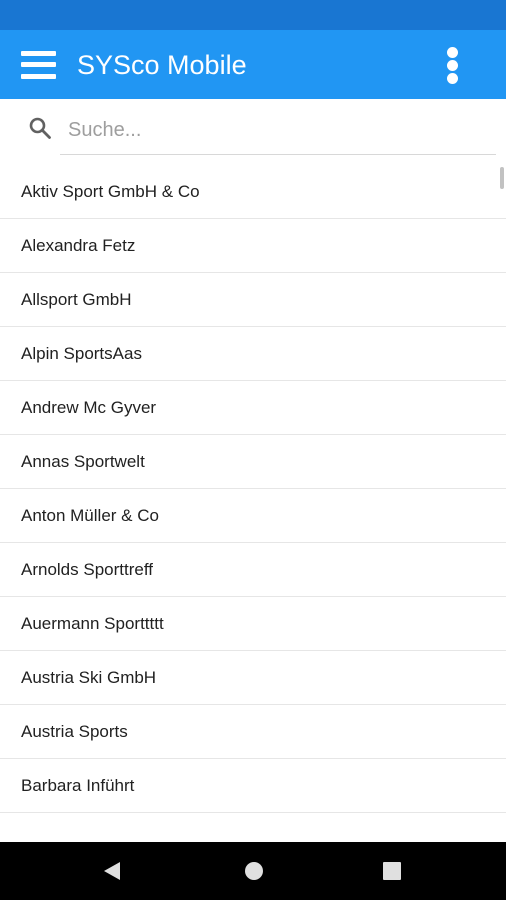 Image resolution: width=506 pixels, height=900 pixels. Describe the element at coordinates (278, 131) in the screenshot. I see `search-input` at that location.